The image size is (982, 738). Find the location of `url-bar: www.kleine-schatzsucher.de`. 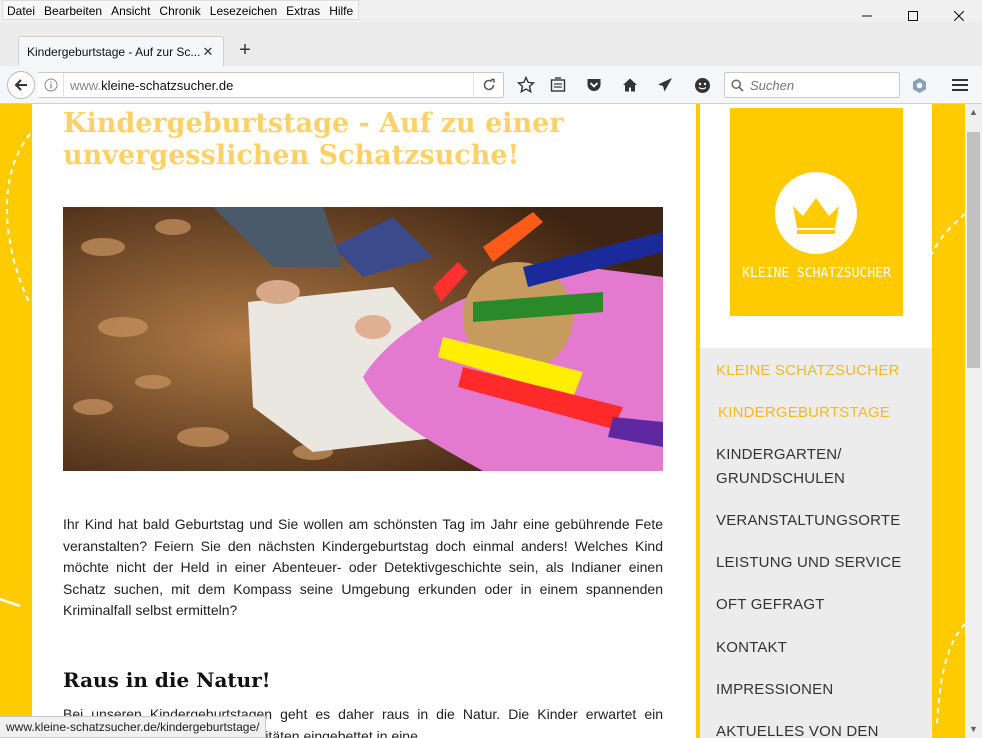

url-bar: www.kleine-schatzsucher.de is located at coordinates (271, 85).